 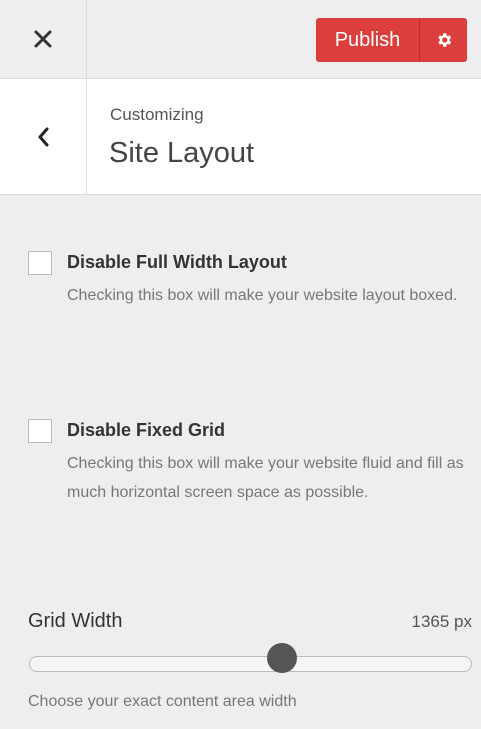 I want to click on breadcrumb: Customizing, so click(x=157, y=114).